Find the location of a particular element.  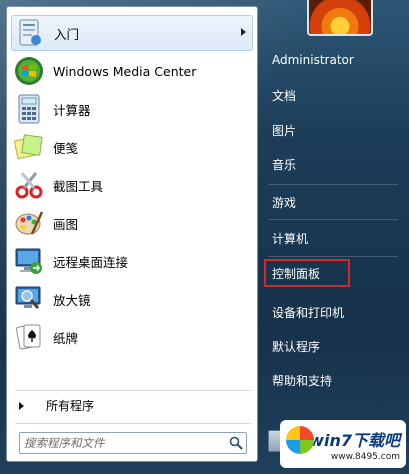

watermark-logo-icon is located at coordinates (300, 440).